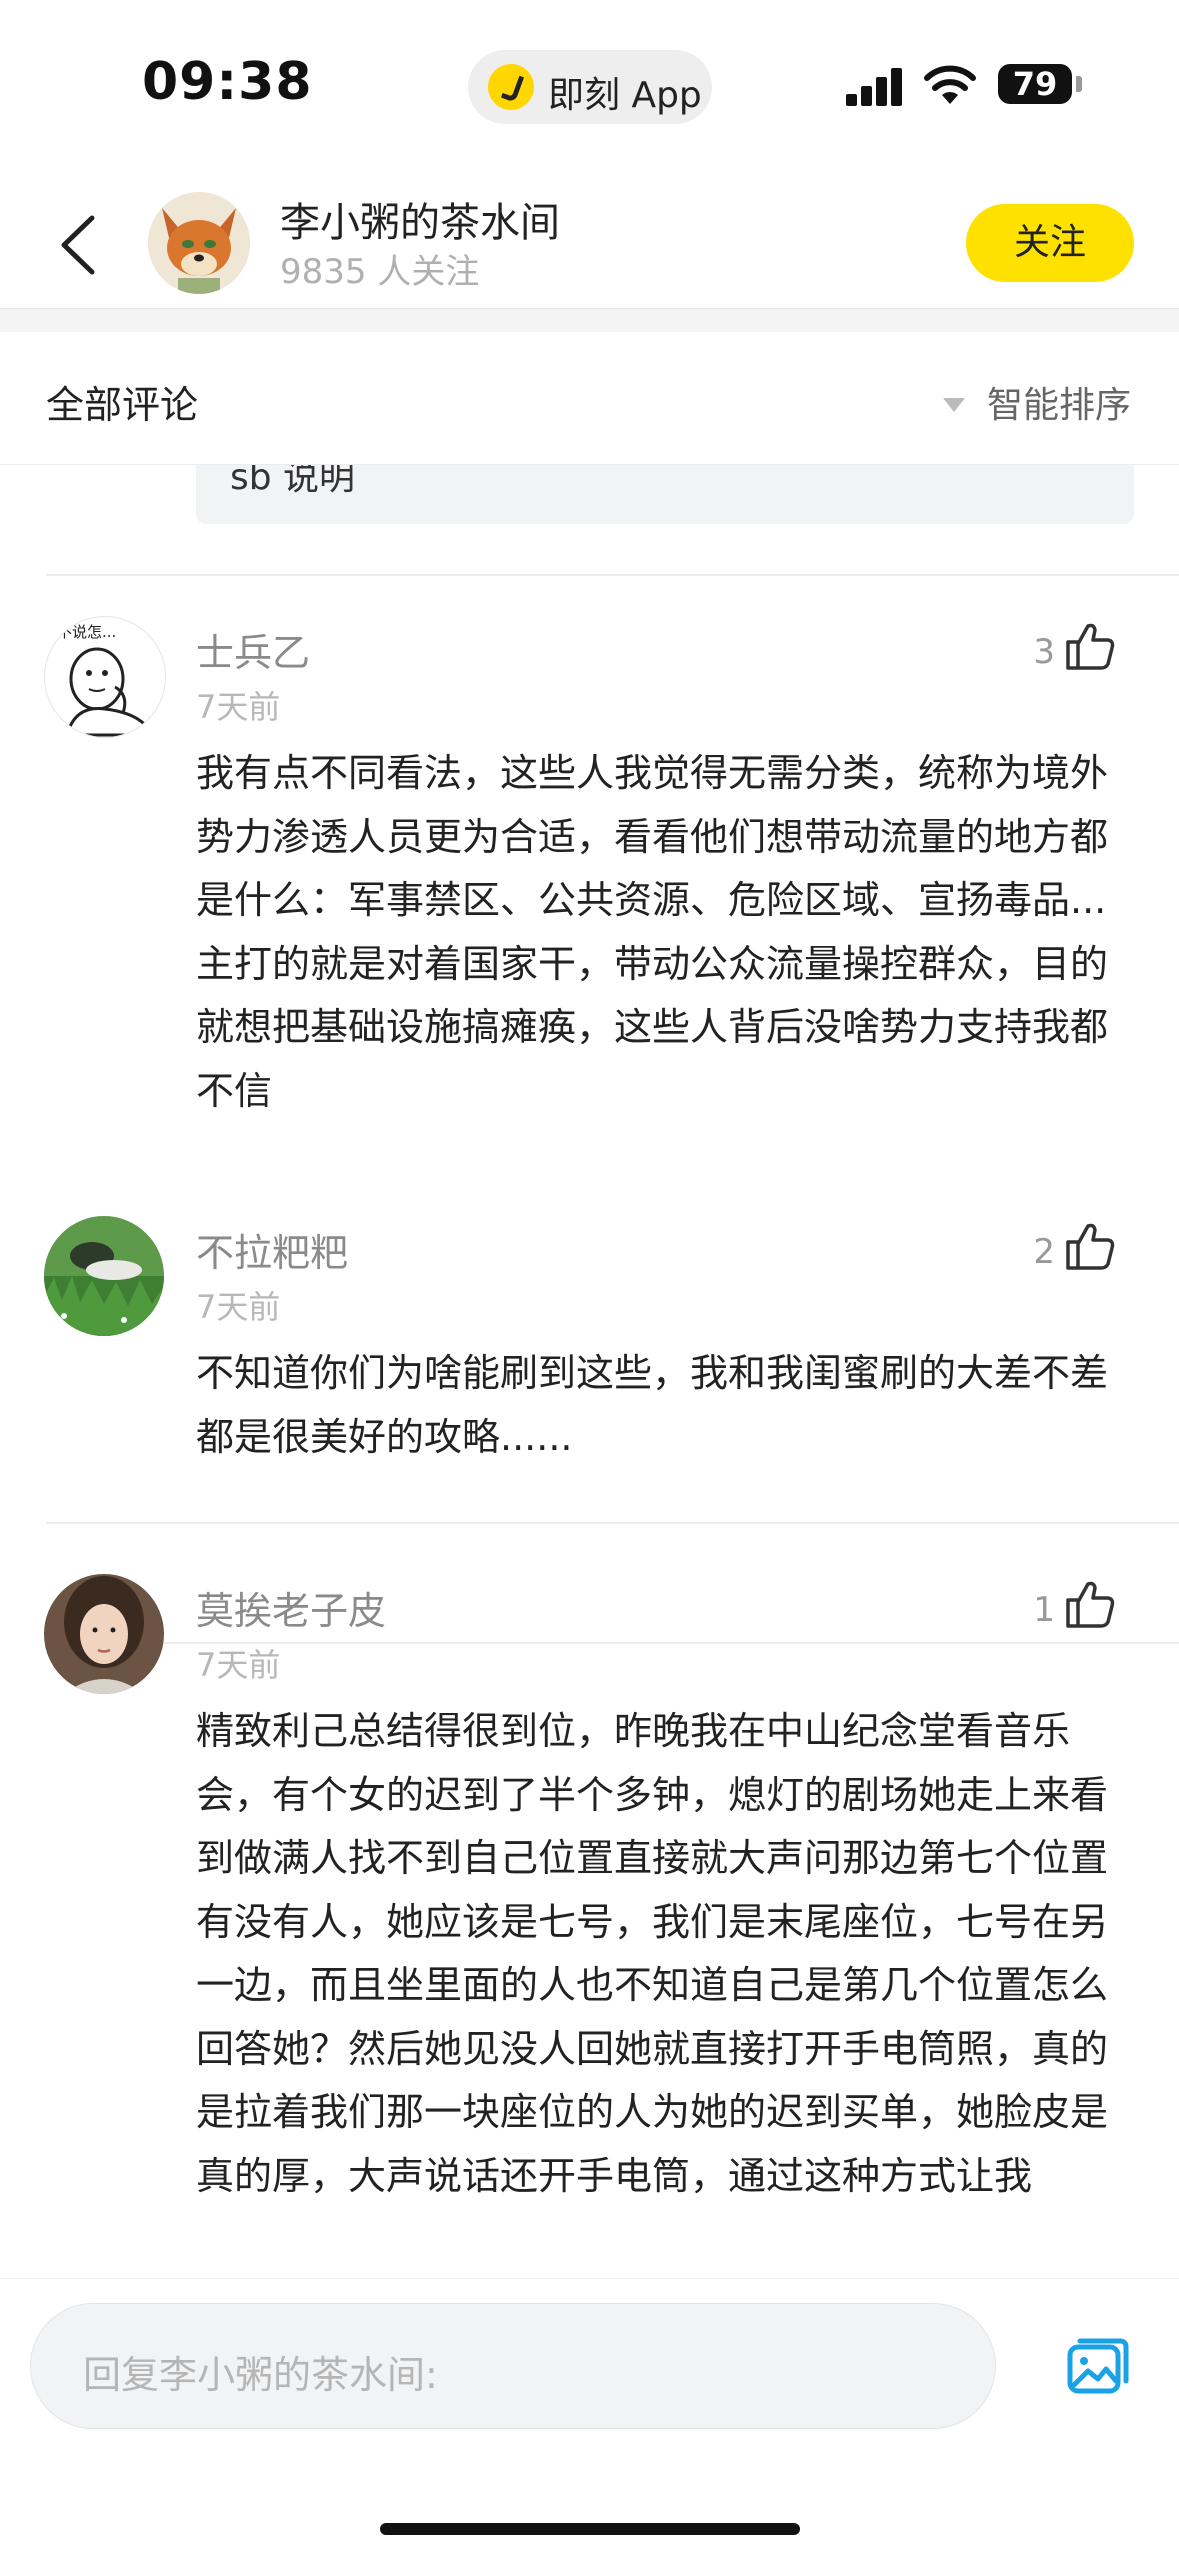  Describe the element at coordinates (511, 87) in the screenshot. I see `jike-app-icon` at that location.